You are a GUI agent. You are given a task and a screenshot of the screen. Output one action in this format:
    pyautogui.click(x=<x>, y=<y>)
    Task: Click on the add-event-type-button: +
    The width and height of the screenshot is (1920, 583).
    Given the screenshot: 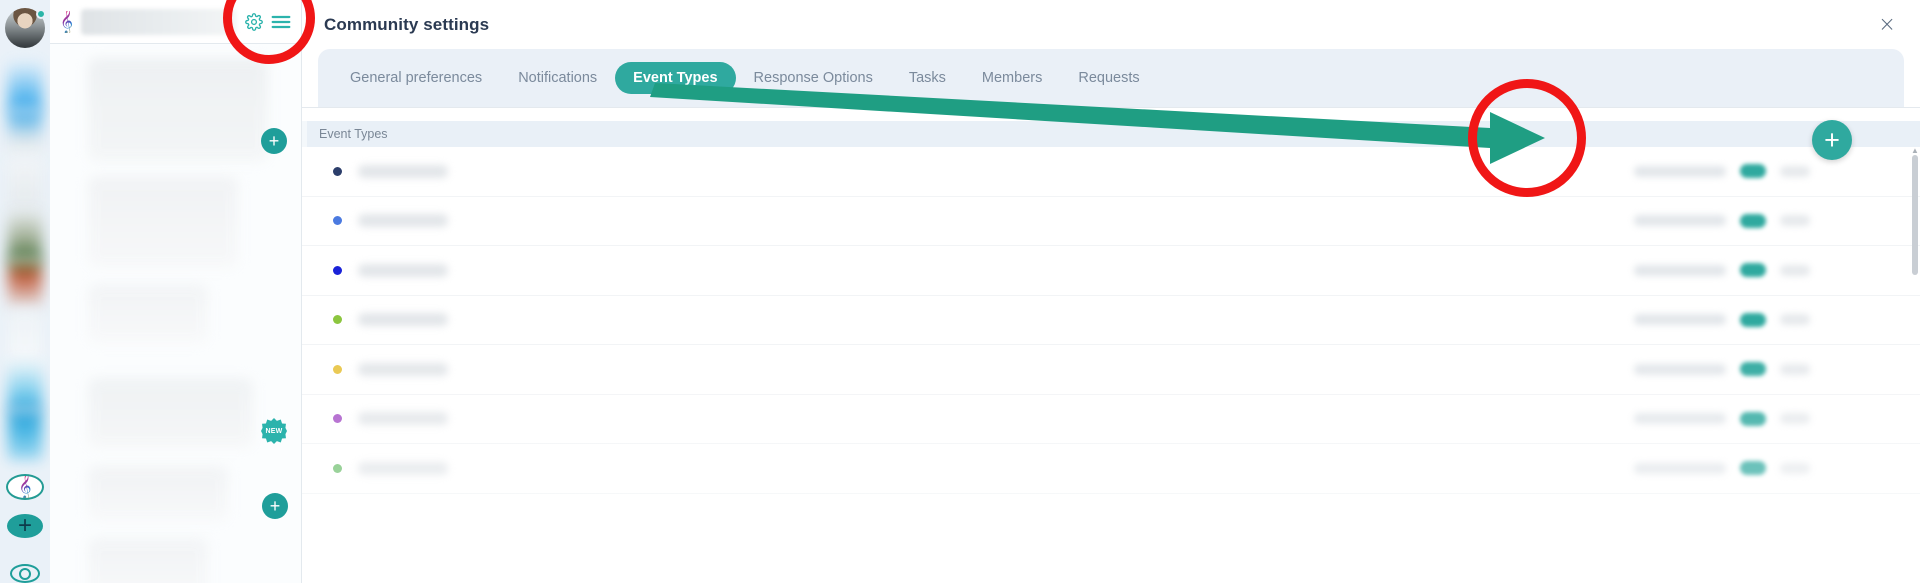 What is the action you would take?
    pyautogui.click(x=1832, y=140)
    